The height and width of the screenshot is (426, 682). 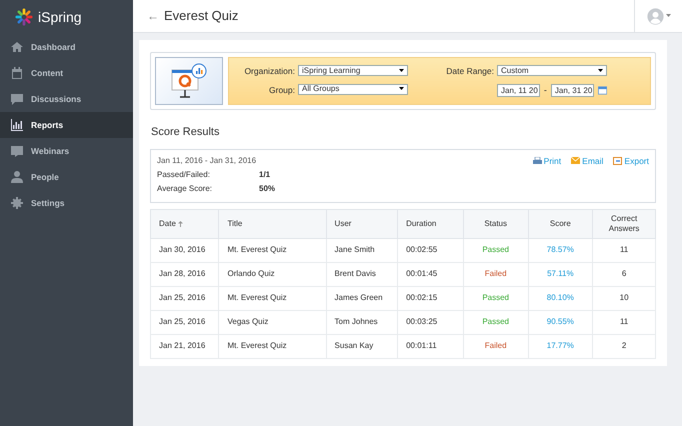 I want to click on table-cell: 2, so click(x=624, y=346).